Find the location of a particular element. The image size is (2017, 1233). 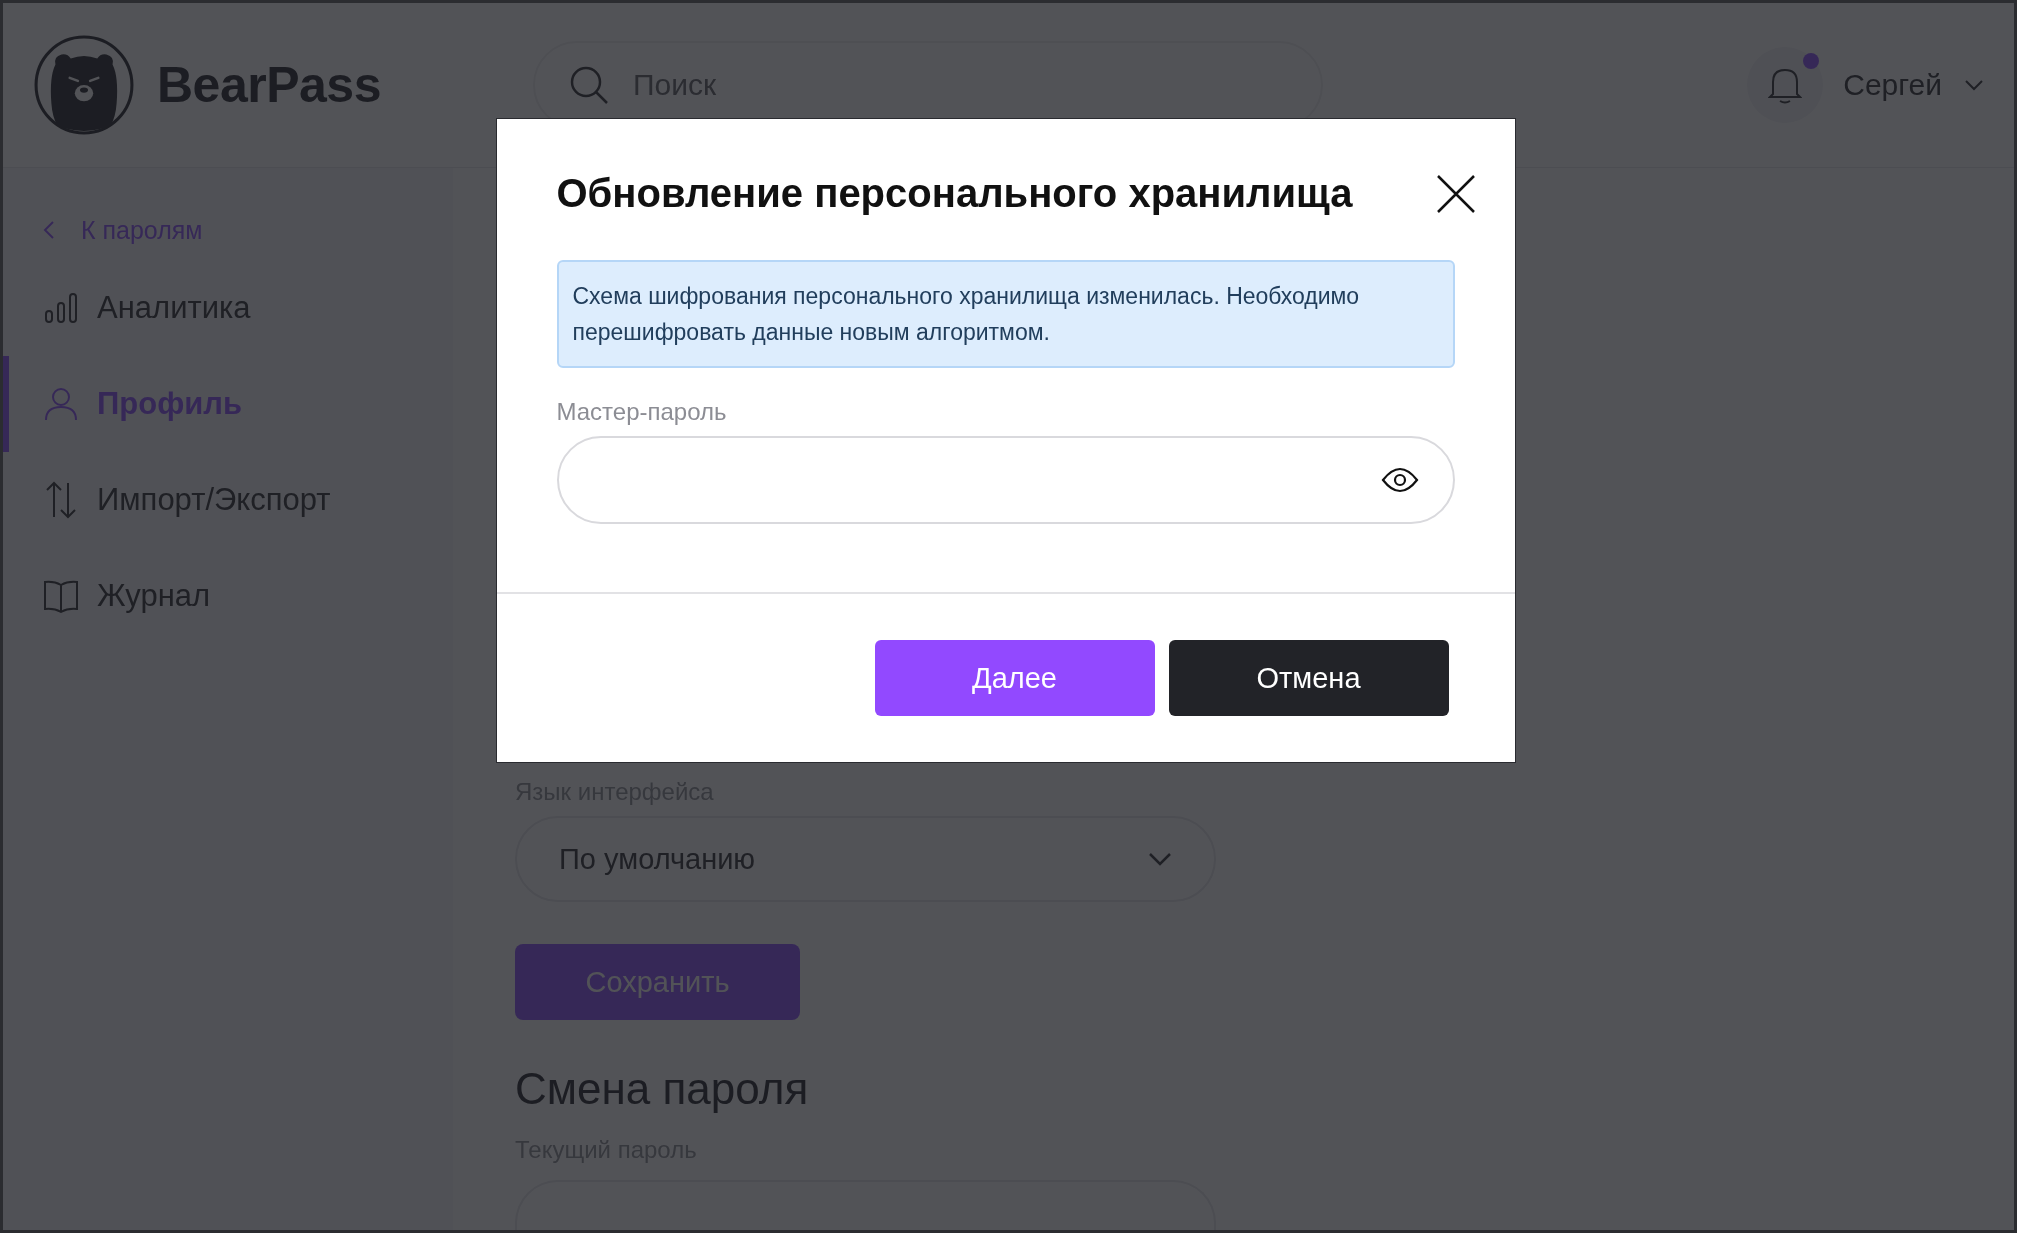

close-button is located at coordinates (1455, 193).